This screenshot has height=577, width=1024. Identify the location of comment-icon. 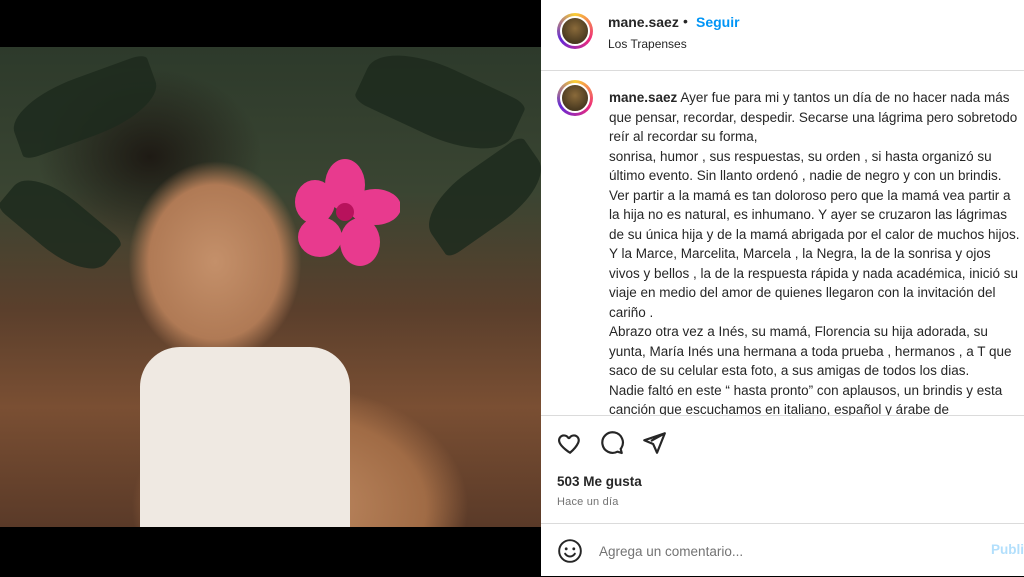
(612, 443).